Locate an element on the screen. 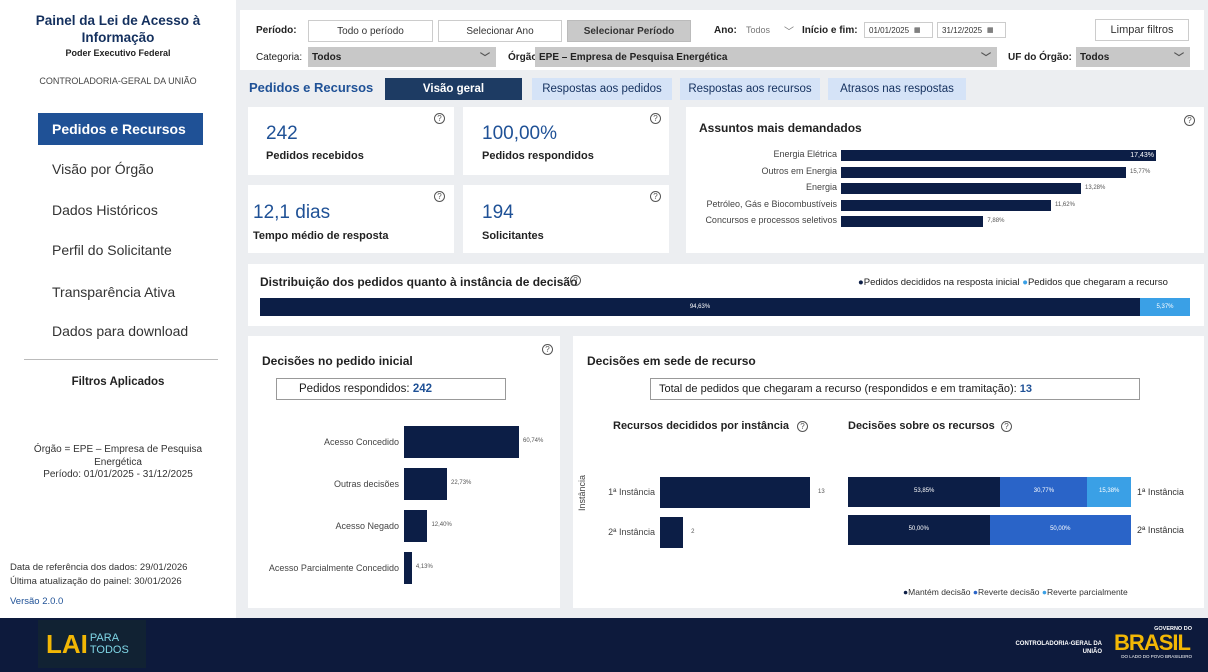  kpi-value: 100,00% is located at coordinates (520, 133).